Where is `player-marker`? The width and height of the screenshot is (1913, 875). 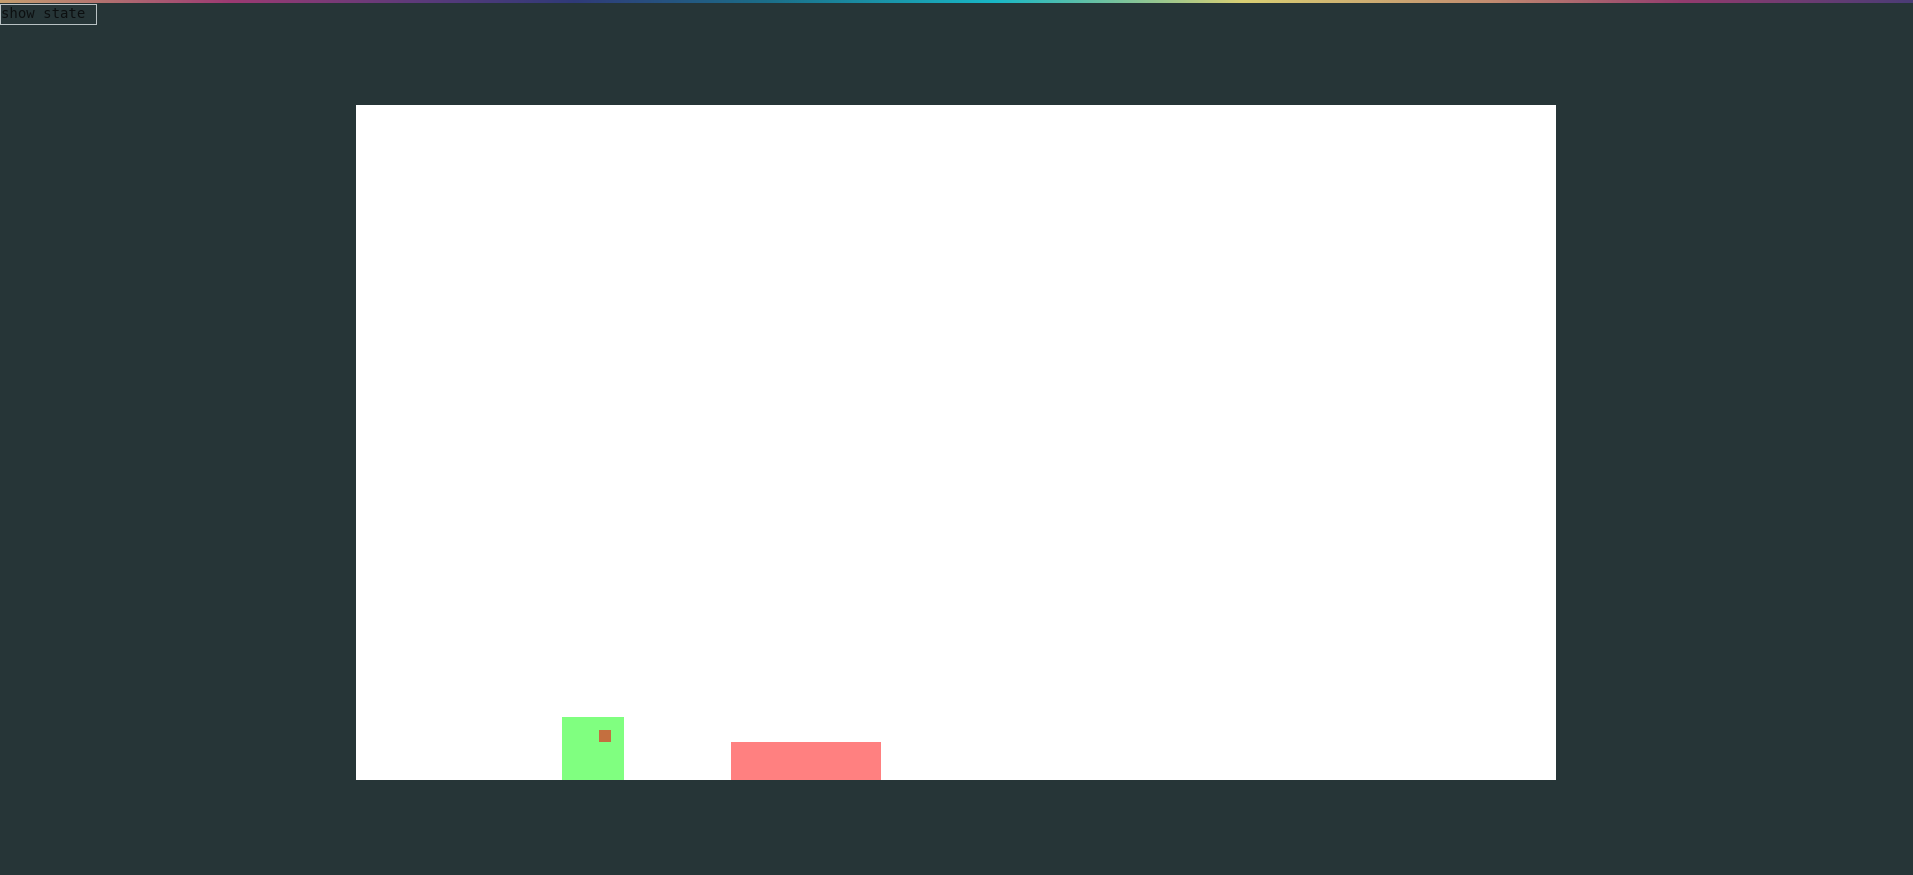
player-marker is located at coordinates (605, 736).